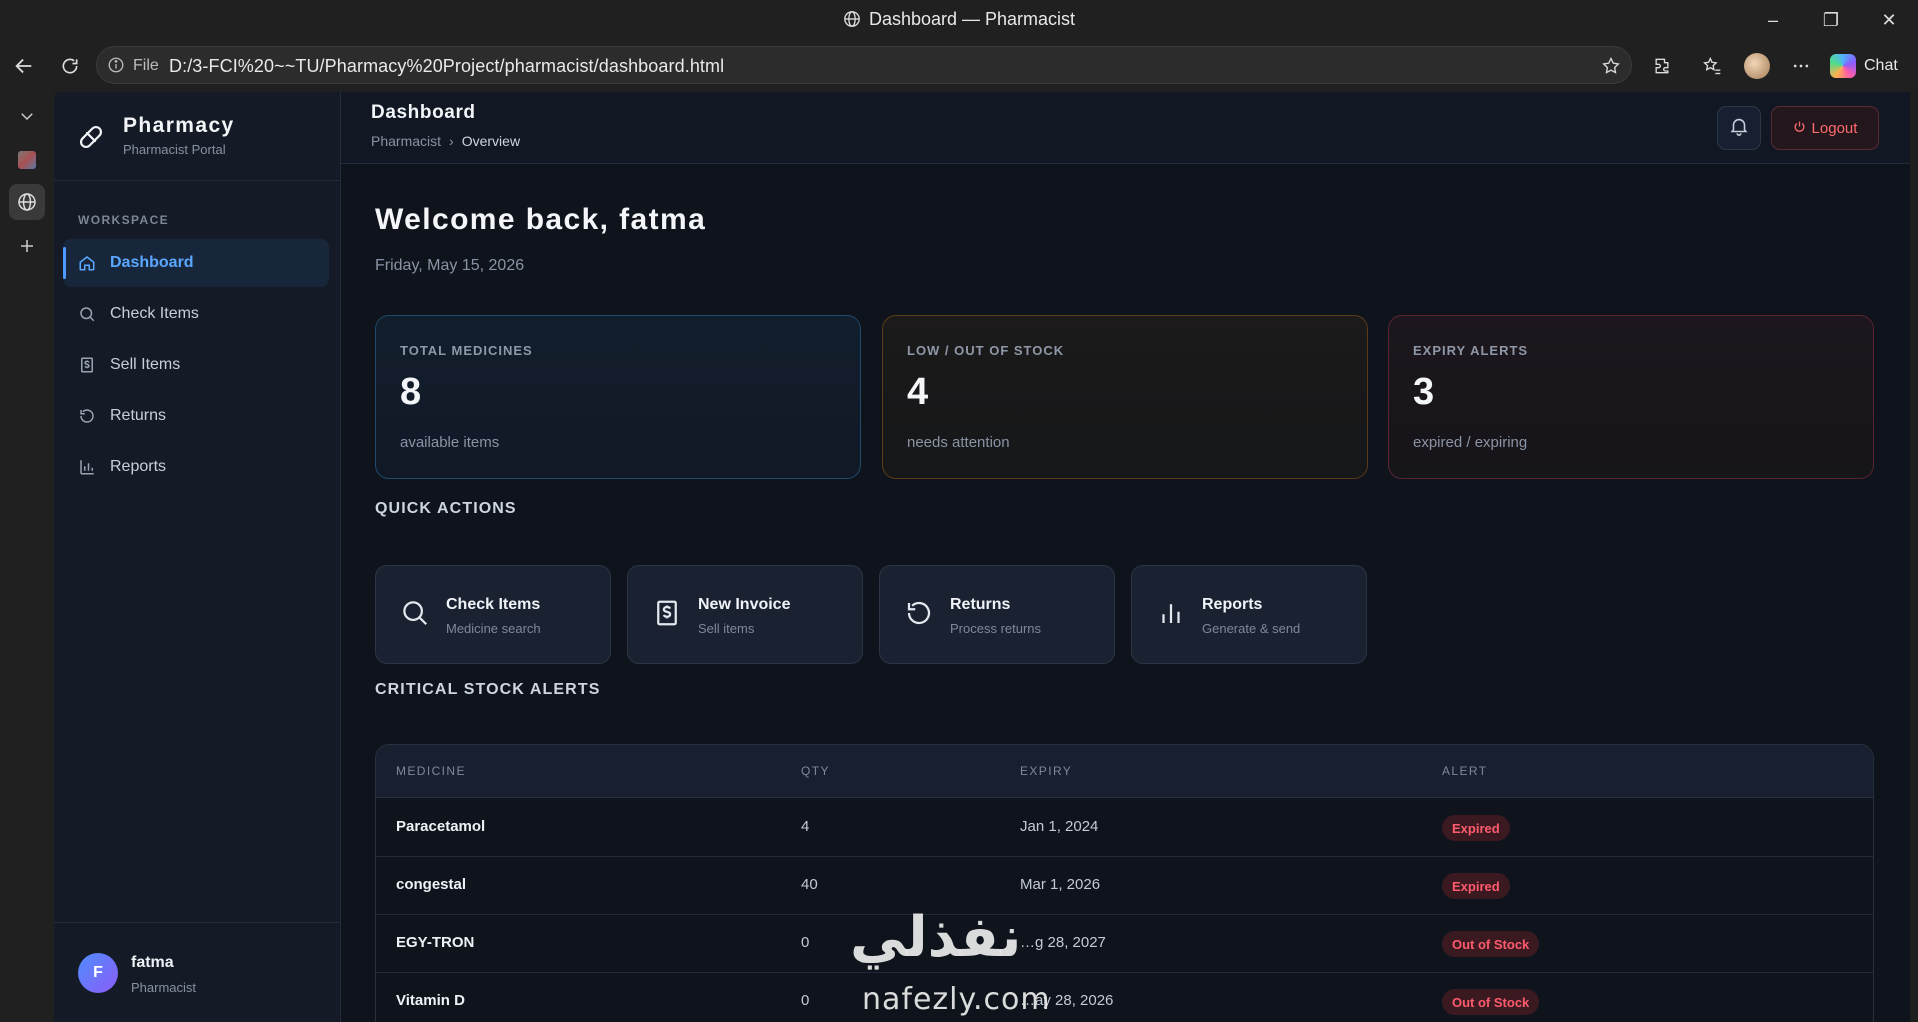  Describe the element at coordinates (956, 999) in the screenshot. I see `watermark-logo-latin: nafezly.com` at that location.